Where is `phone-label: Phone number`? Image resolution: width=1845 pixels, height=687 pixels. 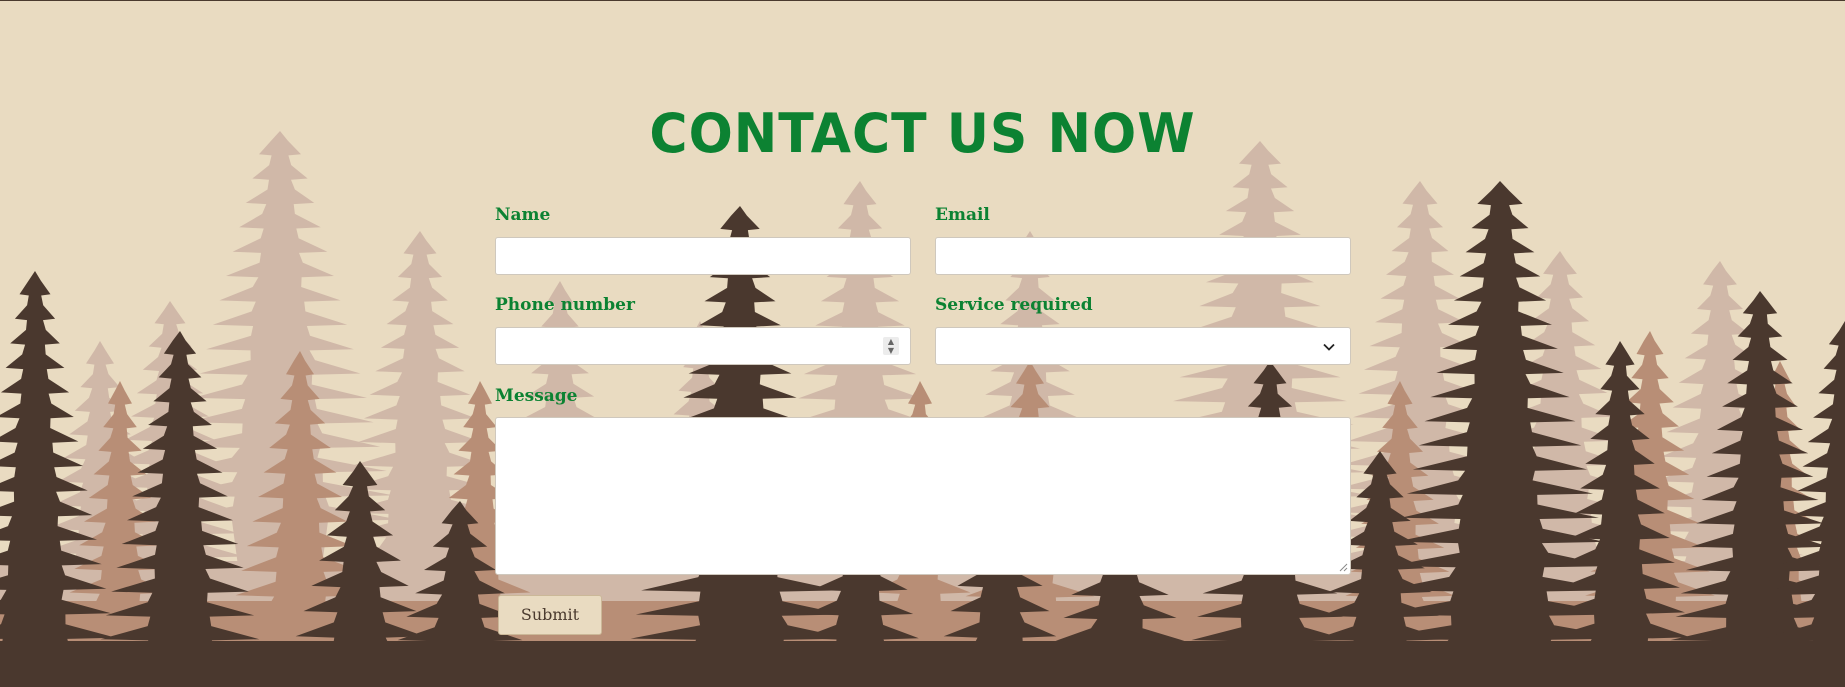 phone-label: Phone number is located at coordinates (565, 305).